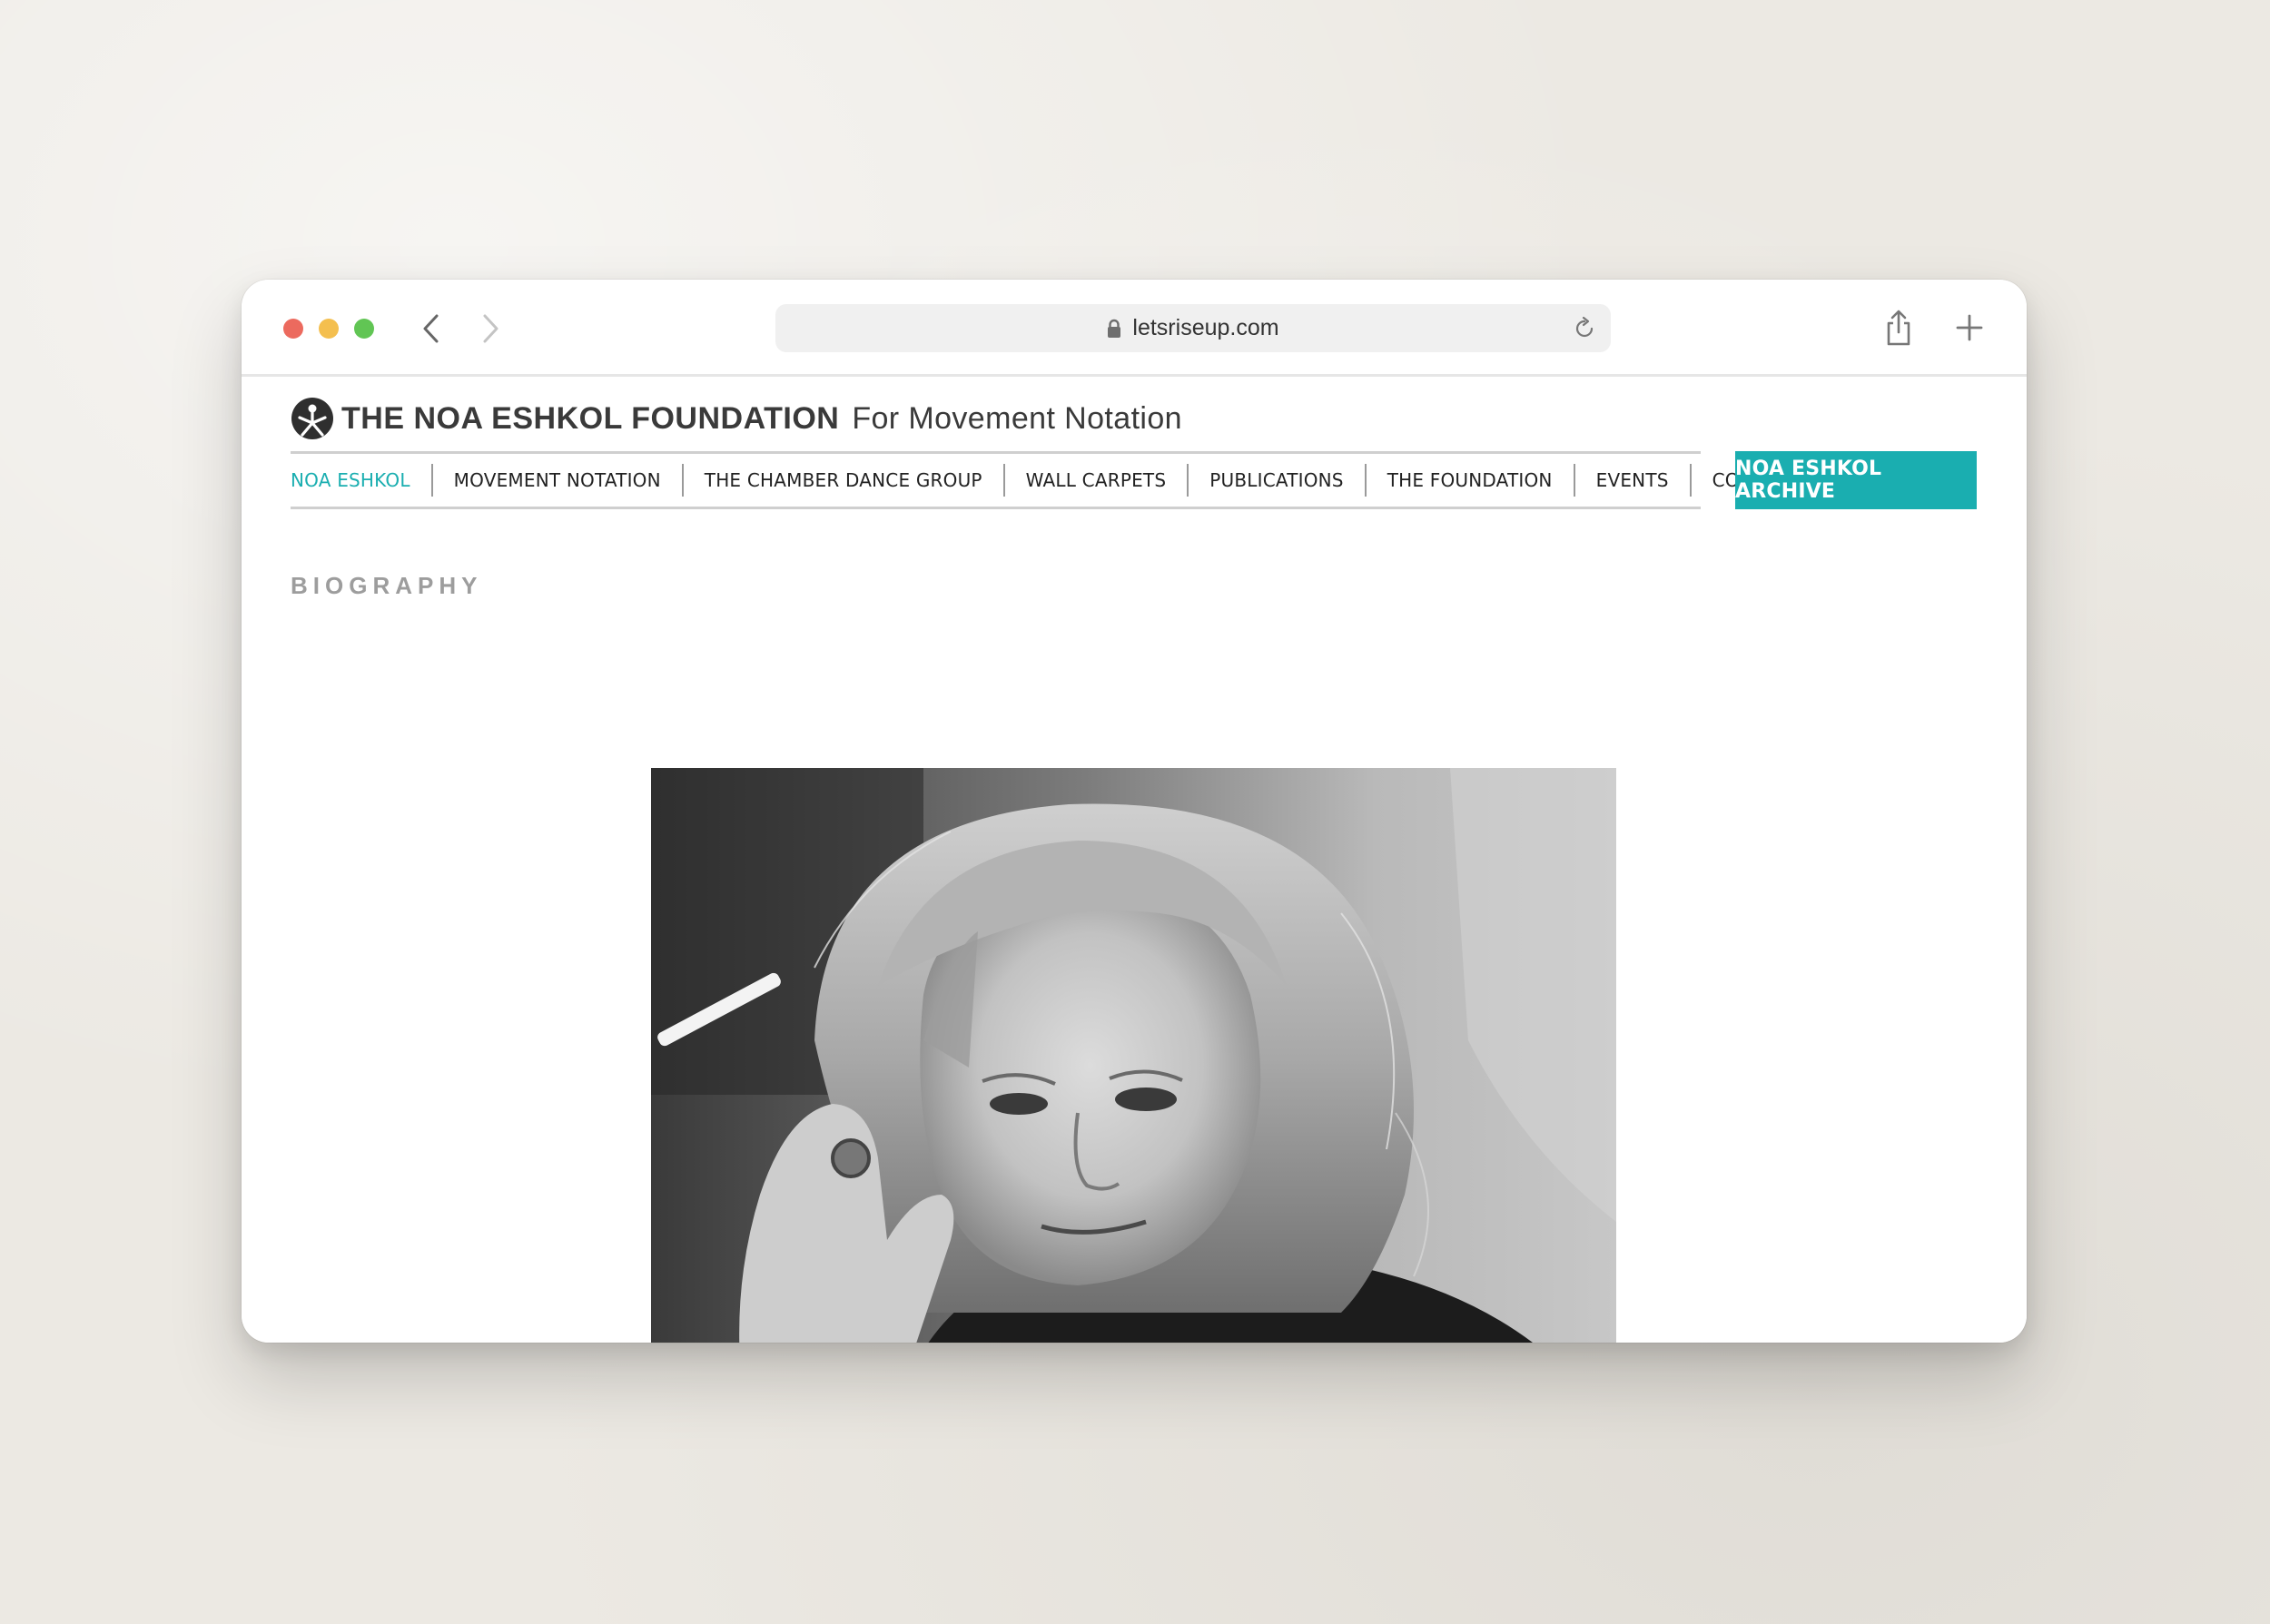 The height and width of the screenshot is (1624, 2270). Describe the element at coordinates (1856, 480) in the screenshot. I see `archive-button: NOA ESHKOL ARCHIVE` at that location.